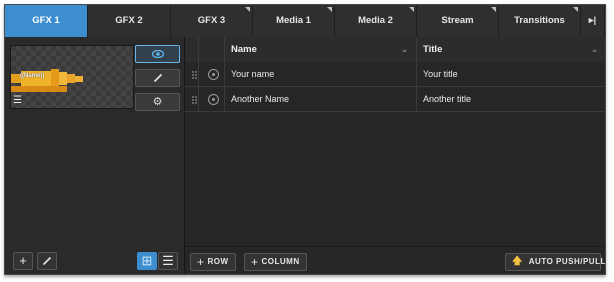 The height and width of the screenshot is (282, 614). What do you see at coordinates (395, 99) in the screenshot?
I see `table-row: Another Name Another title` at bounding box center [395, 99].